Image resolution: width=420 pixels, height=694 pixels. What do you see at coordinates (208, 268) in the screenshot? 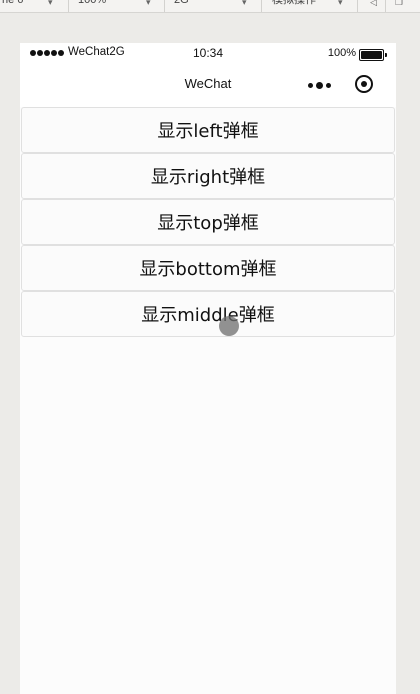
I see `show-bottom-popup-button: 显示bottom弹框` at bounding box center [208, 268].